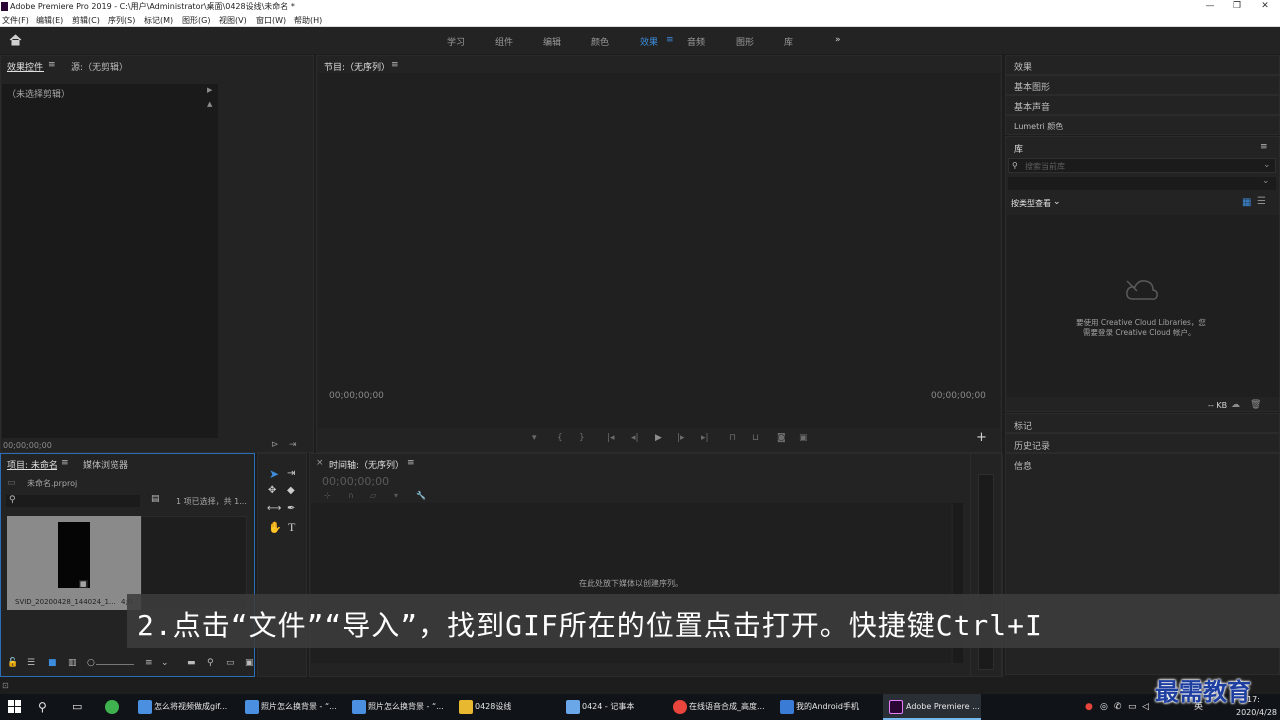 The width and height of the screenshot is (1280, 720). I want to click on timeline-menu-icon: ≡, so click(411, 463).